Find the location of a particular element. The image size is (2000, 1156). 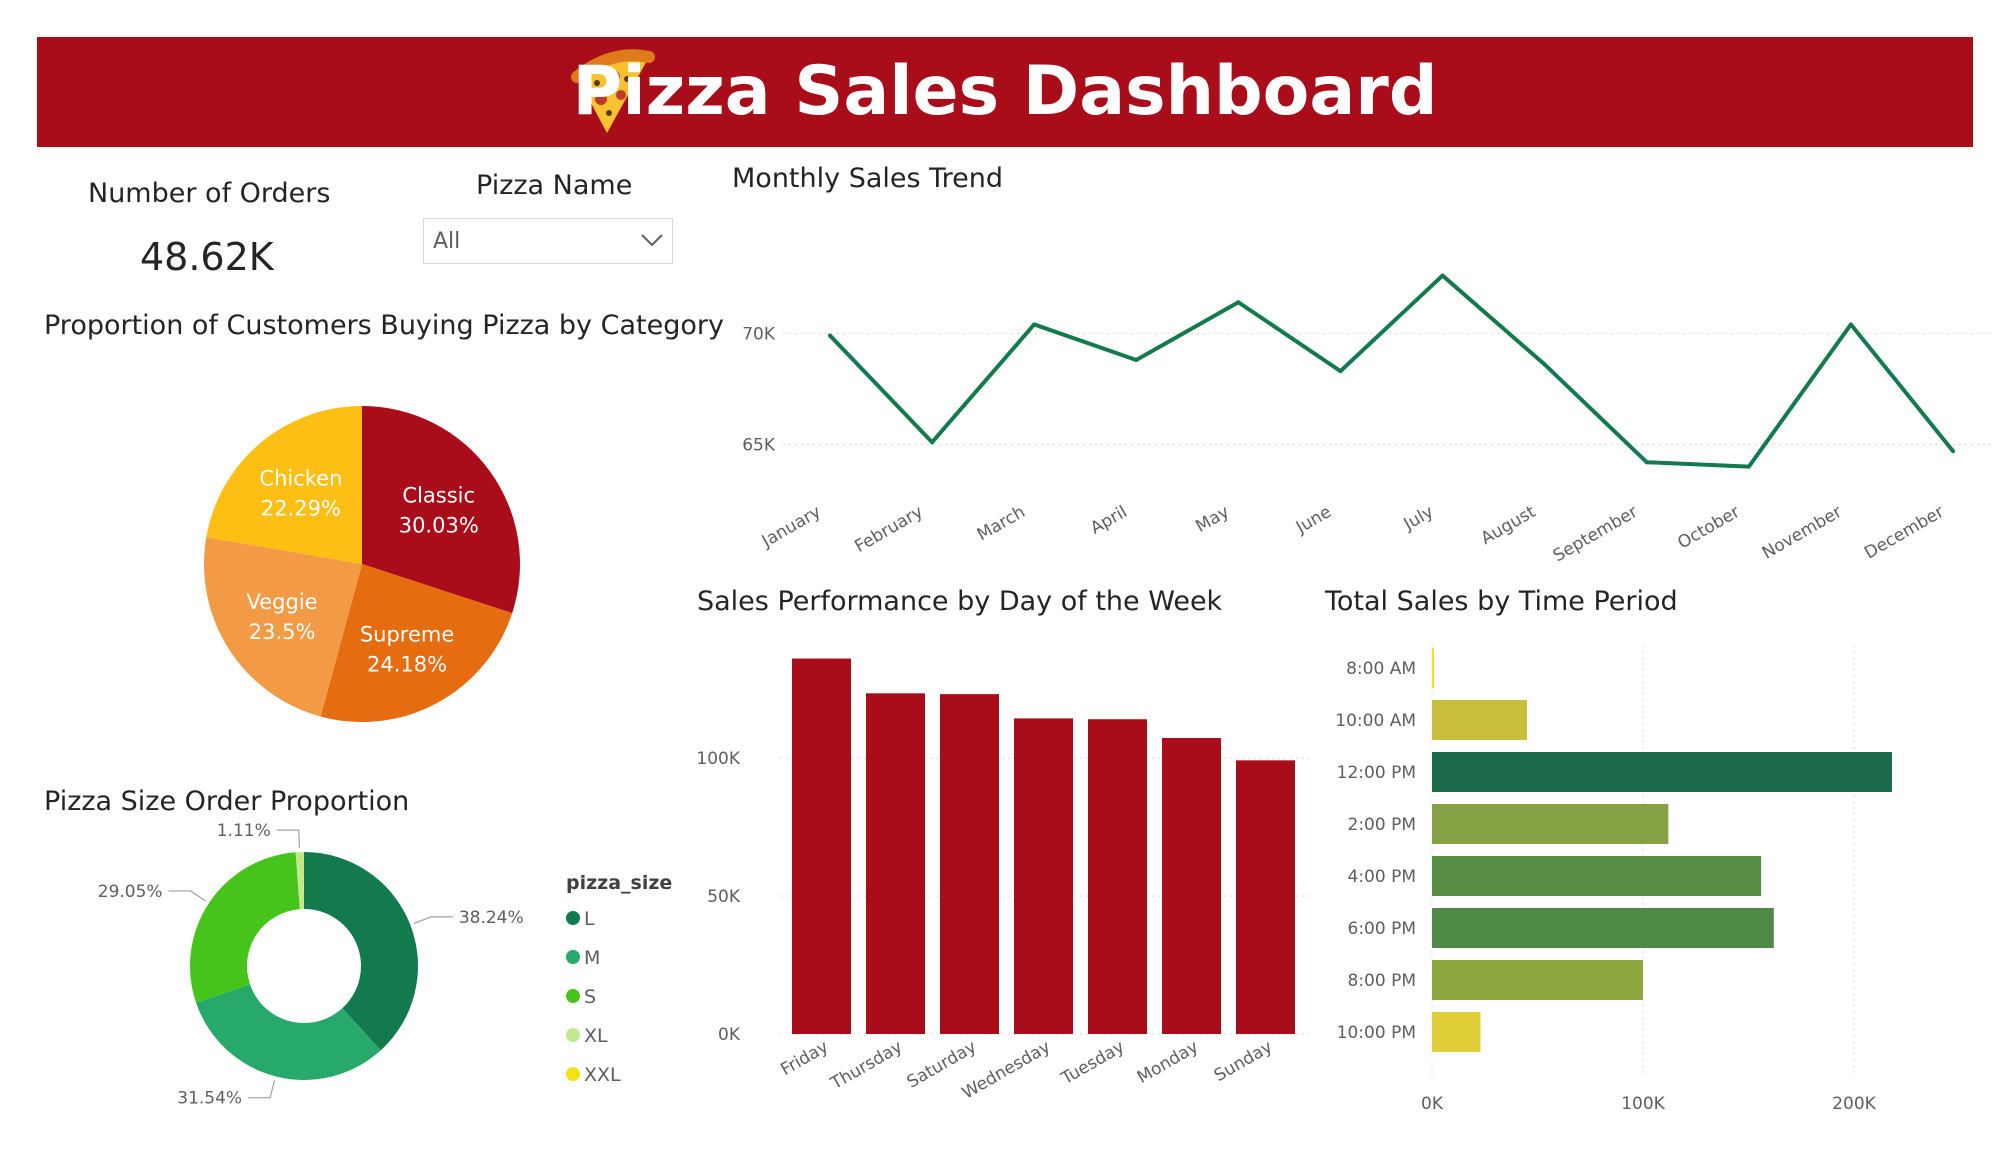

bar-sunday is located at coordinates (1265, 897).